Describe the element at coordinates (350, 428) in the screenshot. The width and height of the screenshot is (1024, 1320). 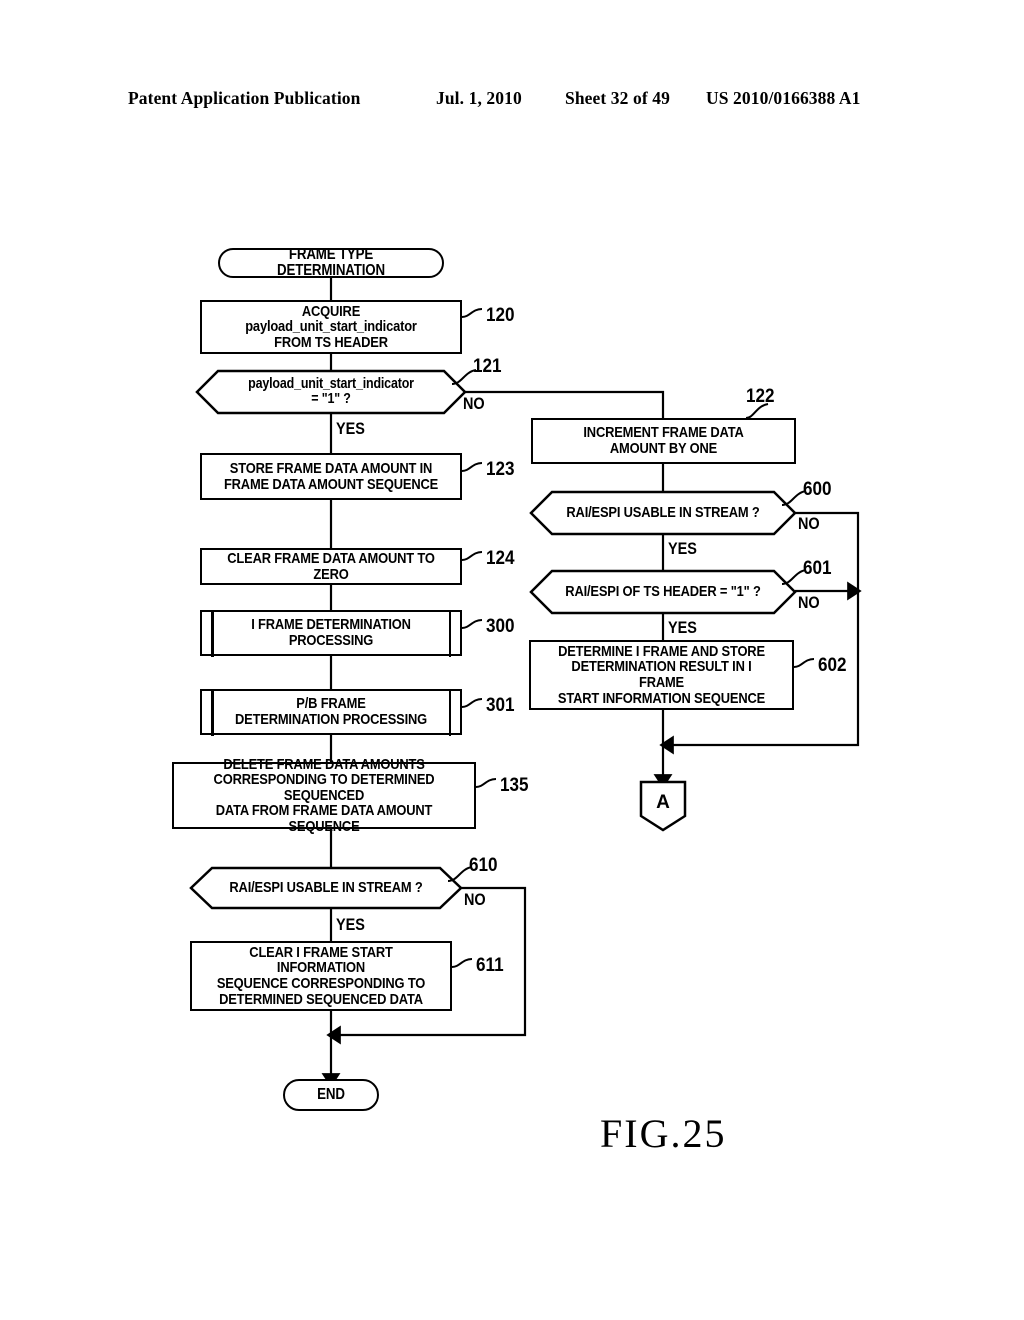
I see `branch-label-121-yes: YES` at that location.